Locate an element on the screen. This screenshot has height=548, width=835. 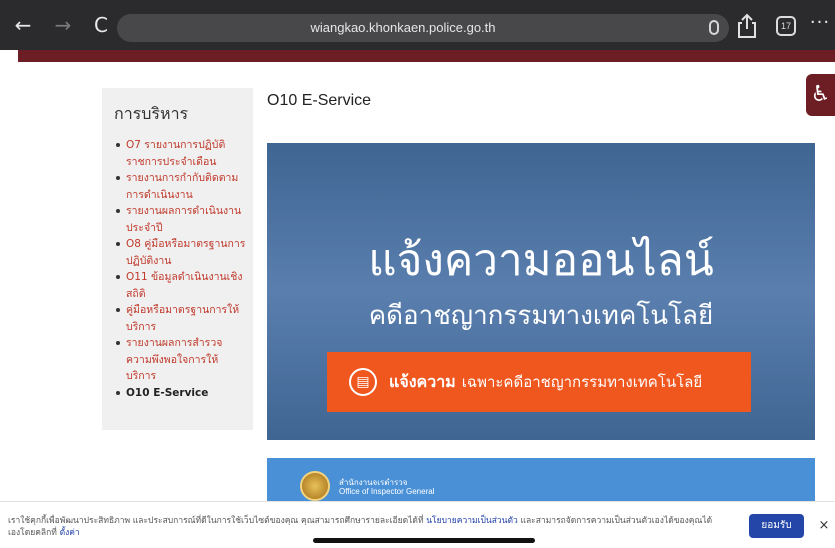
office-name-english: Office of Inspector General is located at coordinates (387, 491).